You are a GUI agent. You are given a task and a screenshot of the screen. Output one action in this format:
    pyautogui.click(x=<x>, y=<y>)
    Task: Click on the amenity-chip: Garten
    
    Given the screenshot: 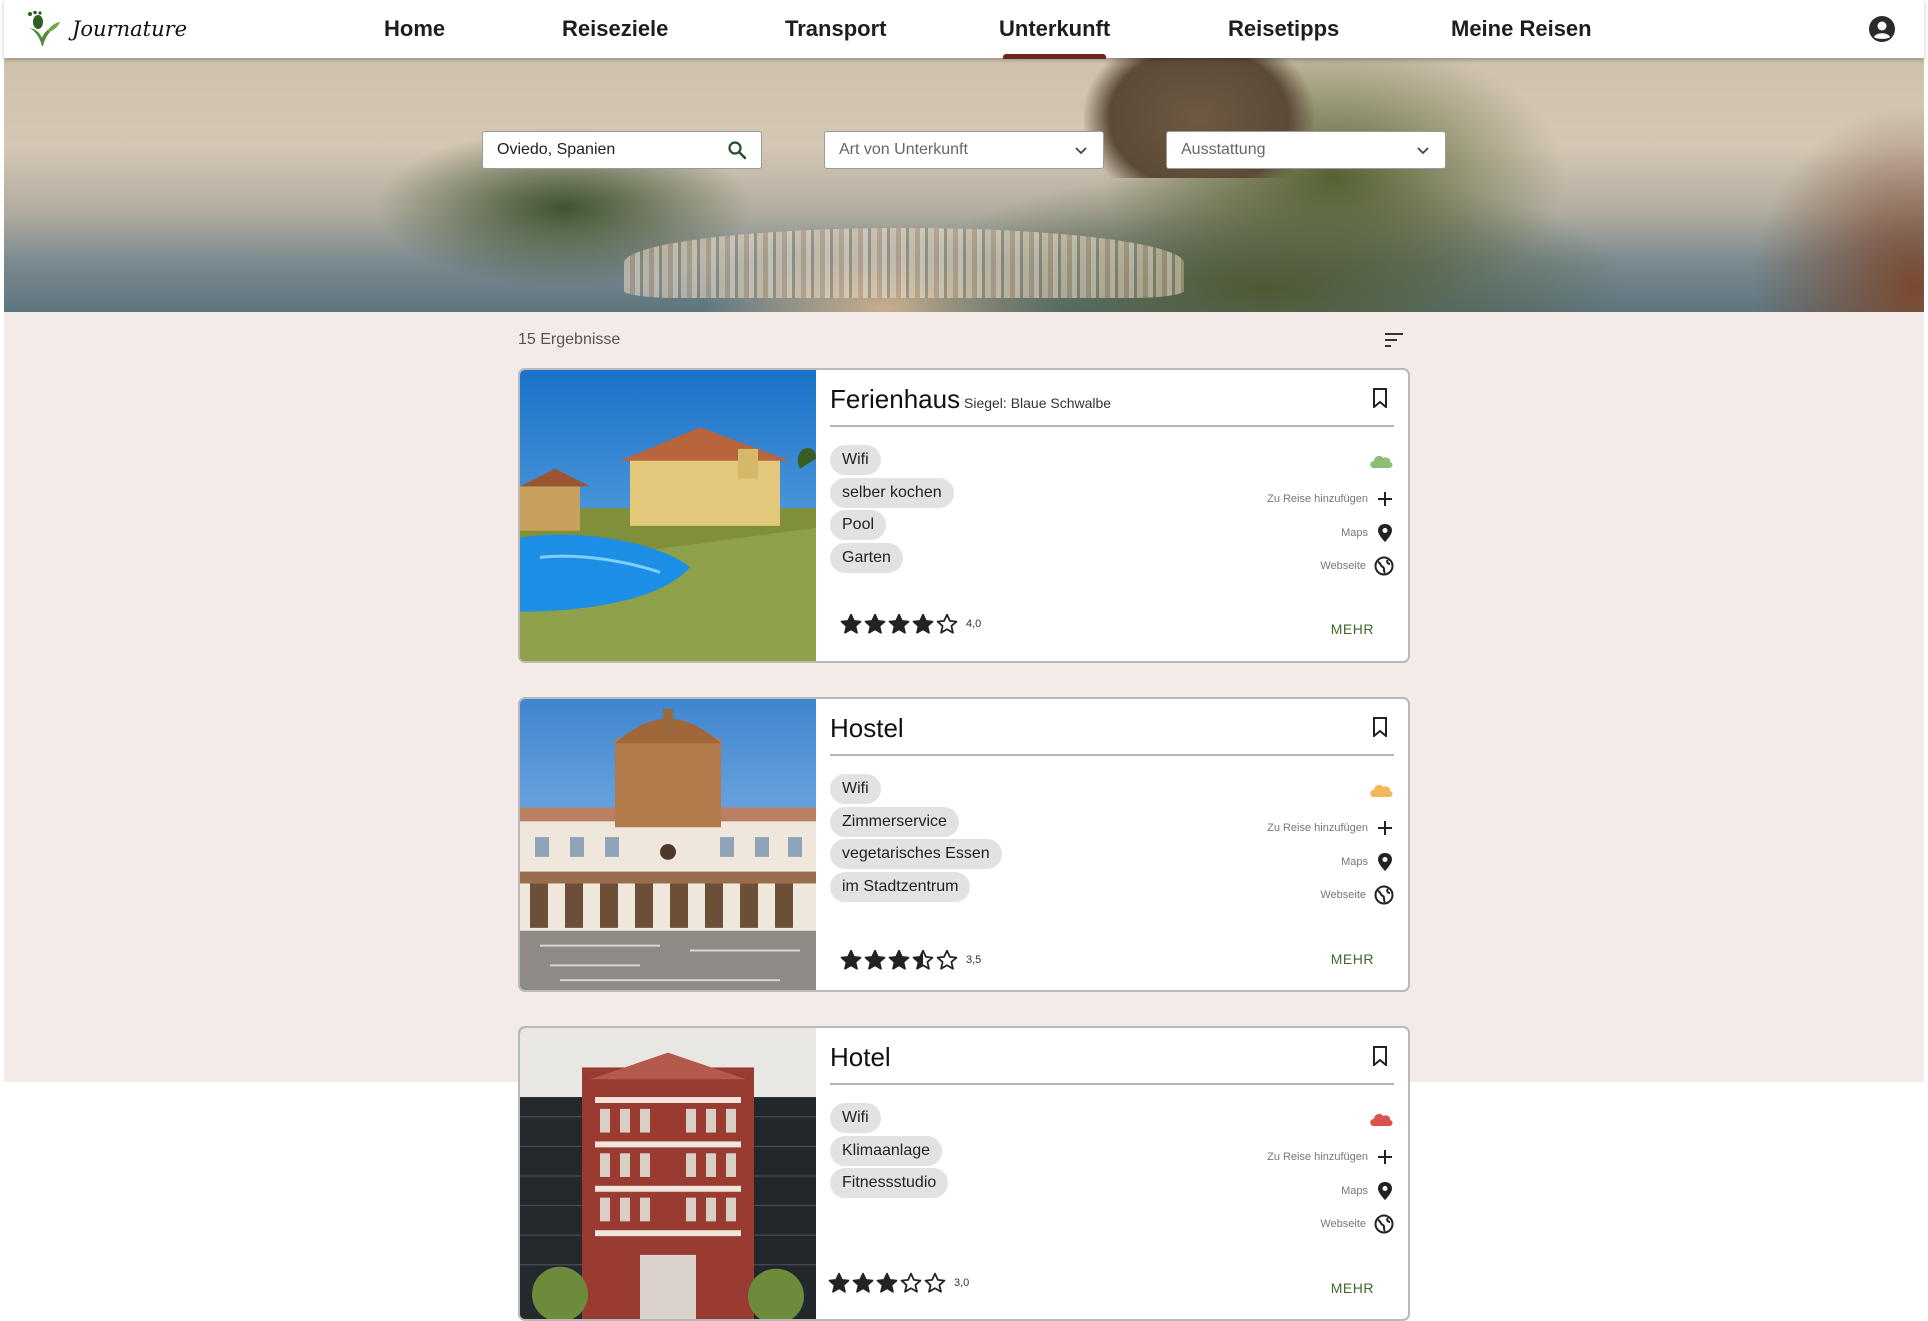 What is the action you would take?
    pyautogui.click(x=866, y=558)
    